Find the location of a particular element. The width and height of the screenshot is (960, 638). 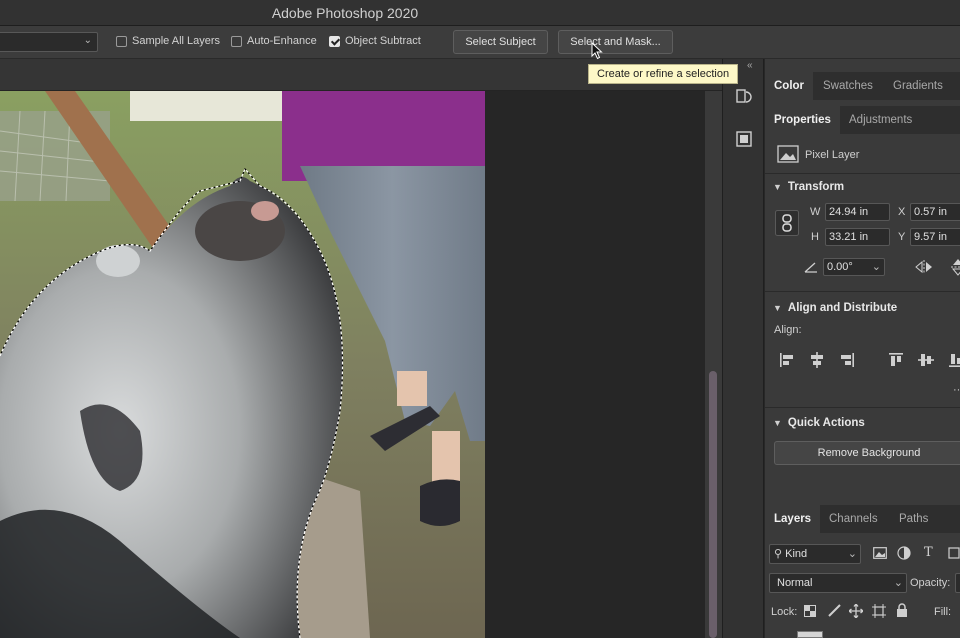

blend-mode-select: Normal ⌄ is located at coordinates (838, 583).